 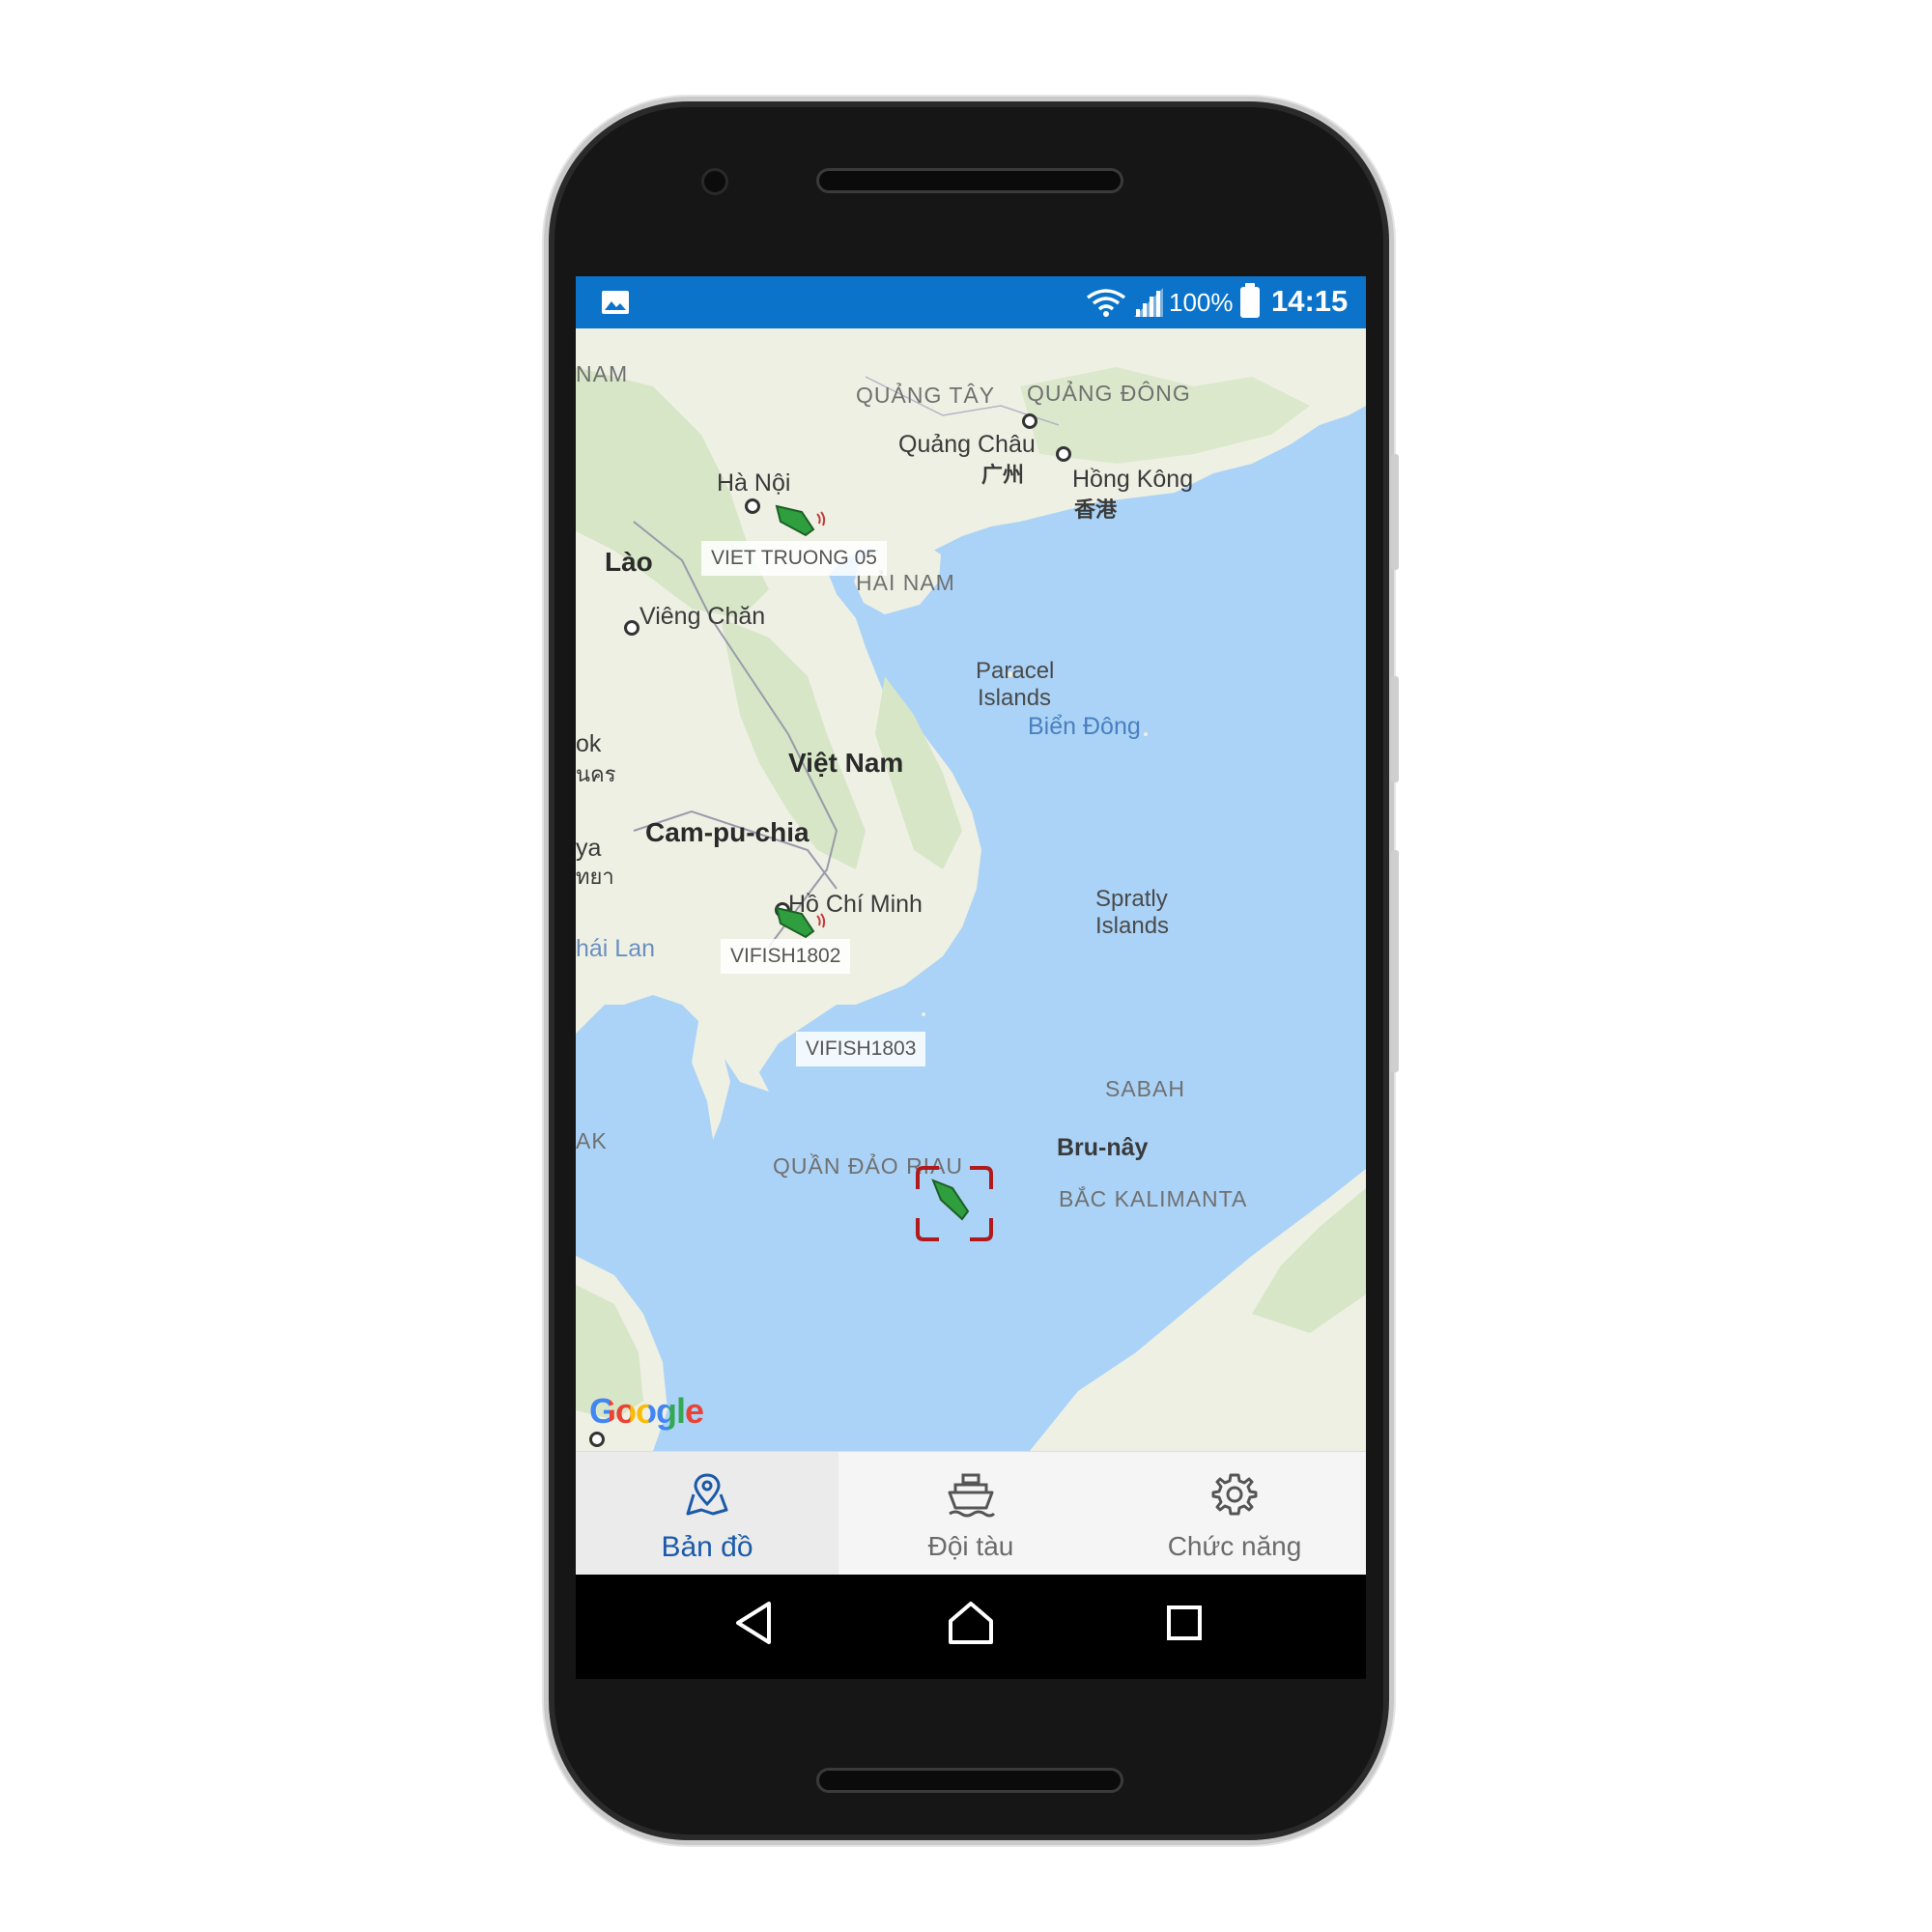 I want to click on gallery-icon, so click(x=615, y=302).